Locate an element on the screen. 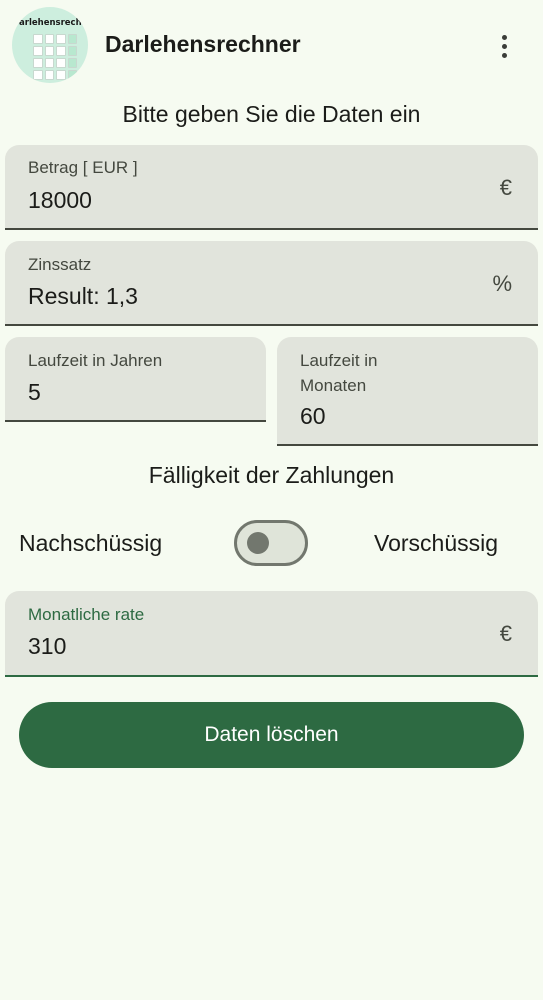 The image size is (543, 1000). more-vert-icon is located at coordinates (504, 46).